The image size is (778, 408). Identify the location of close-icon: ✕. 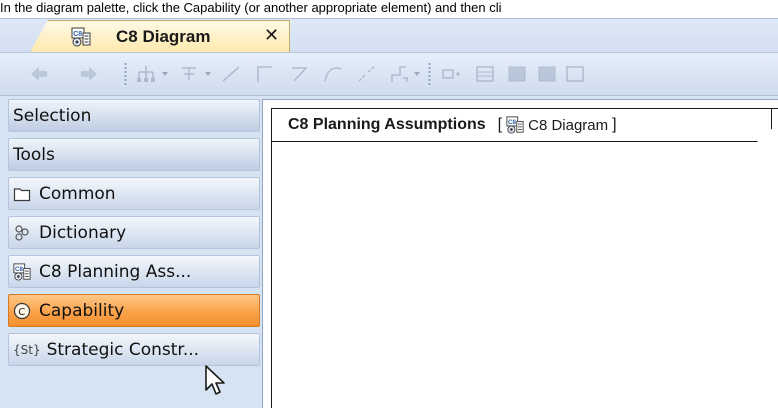
(271, 35).